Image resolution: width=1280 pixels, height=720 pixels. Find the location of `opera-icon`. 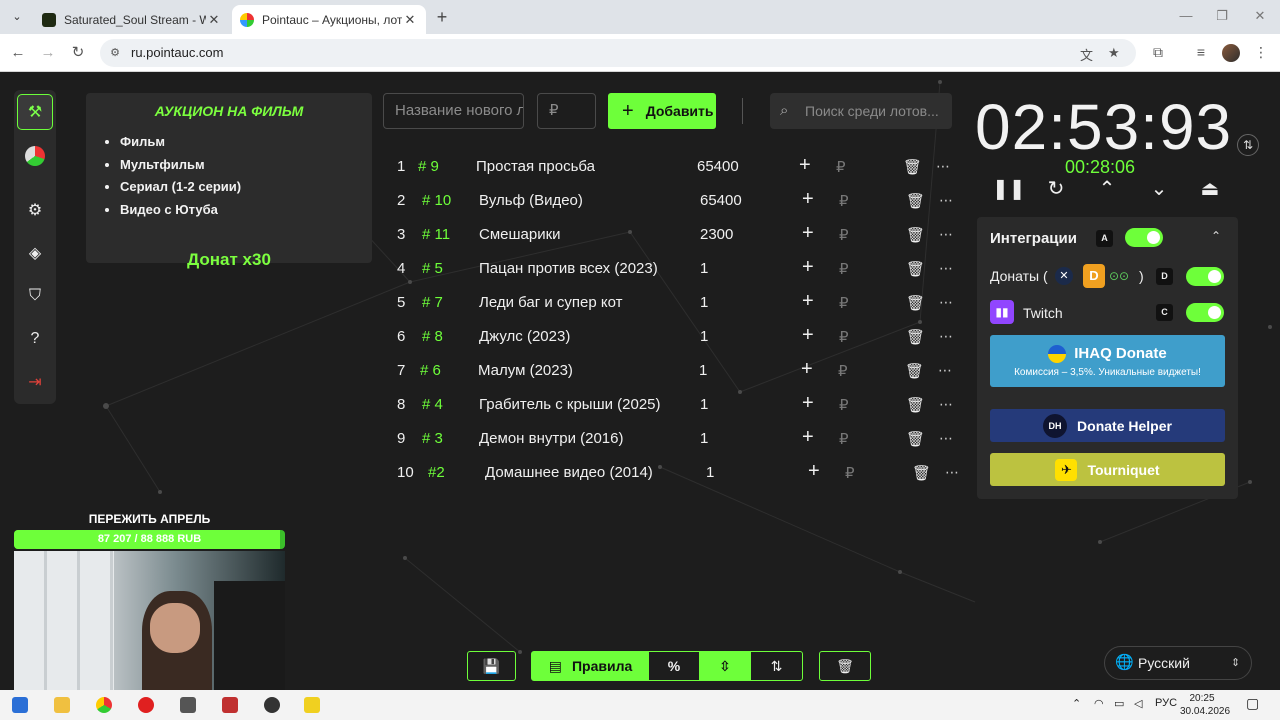

opera-icon is located at coordinates (146, 705).